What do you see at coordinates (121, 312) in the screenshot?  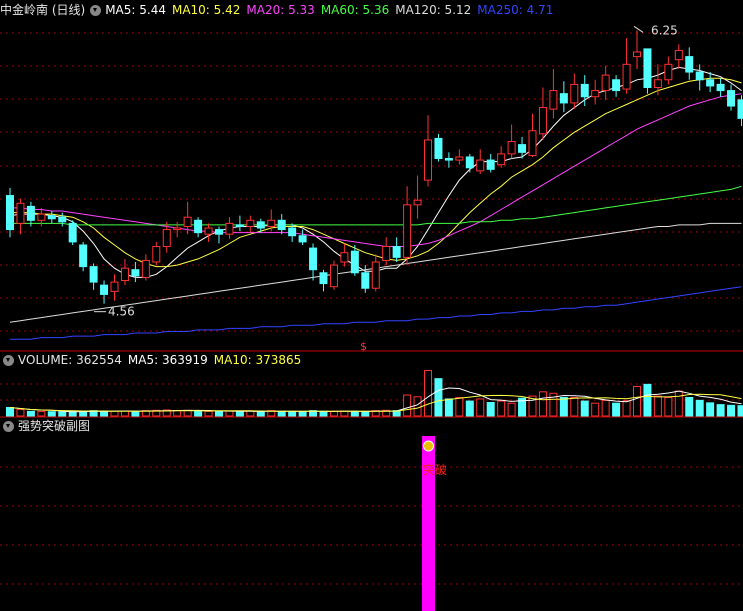 I see `low-label: 4.56` at bounding box center [121, 312].